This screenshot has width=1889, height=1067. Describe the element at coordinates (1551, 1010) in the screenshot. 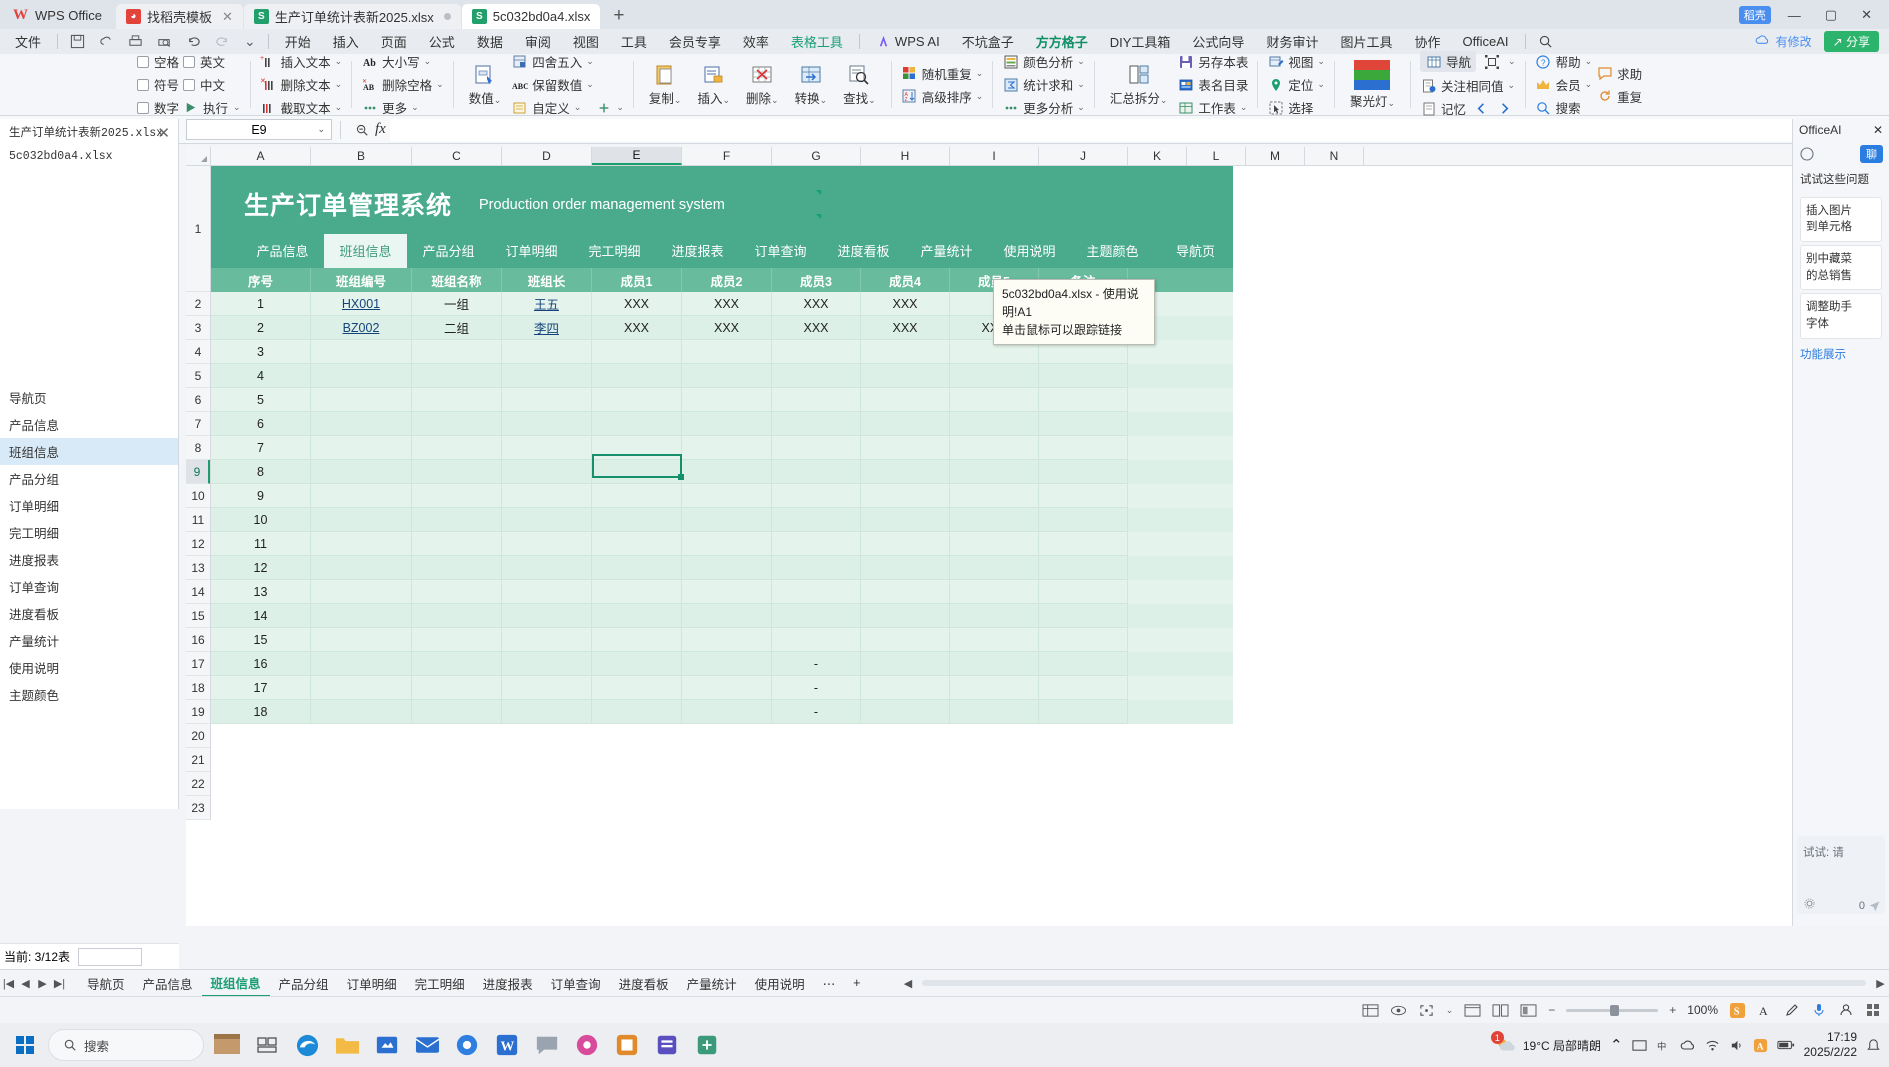

I see `zoom-out-button: −` at that location.